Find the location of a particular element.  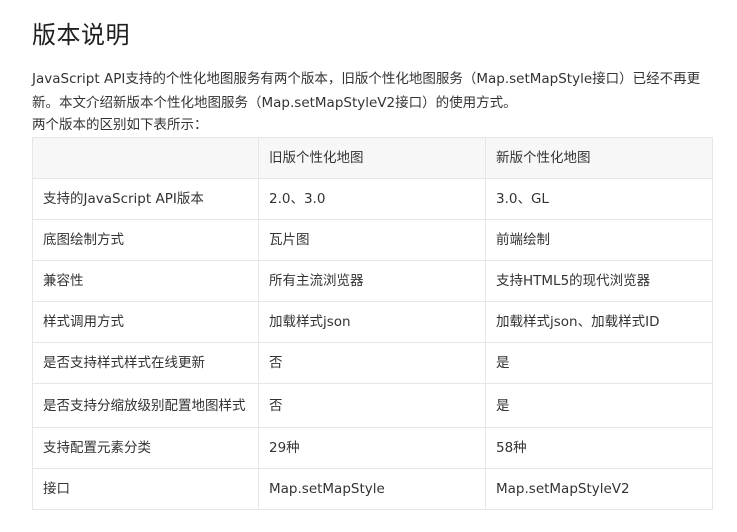

table-row: 兼容性 所有主流浏览器 支持HTML5的现代浏览器 is located at coordinates (372, 281).